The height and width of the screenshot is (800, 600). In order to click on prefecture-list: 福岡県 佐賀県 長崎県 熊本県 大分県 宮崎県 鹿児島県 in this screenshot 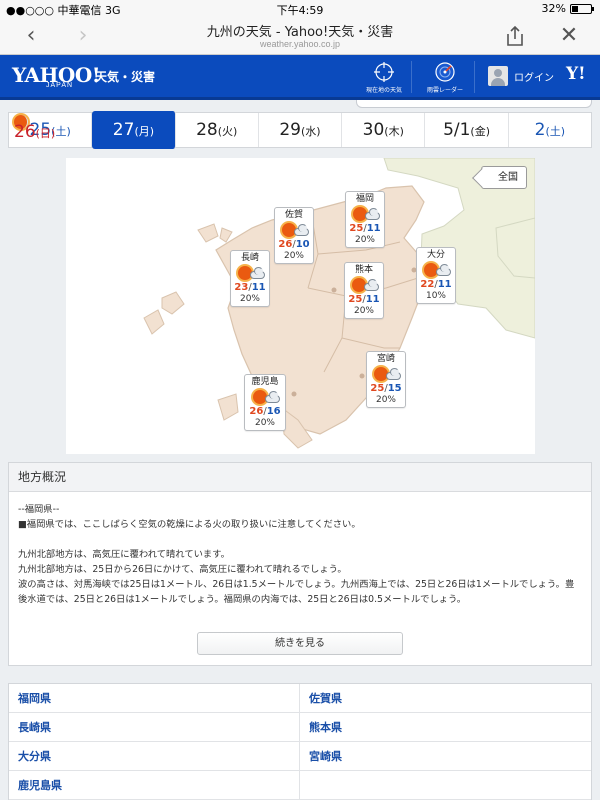, I will do `click(300, 741)`.